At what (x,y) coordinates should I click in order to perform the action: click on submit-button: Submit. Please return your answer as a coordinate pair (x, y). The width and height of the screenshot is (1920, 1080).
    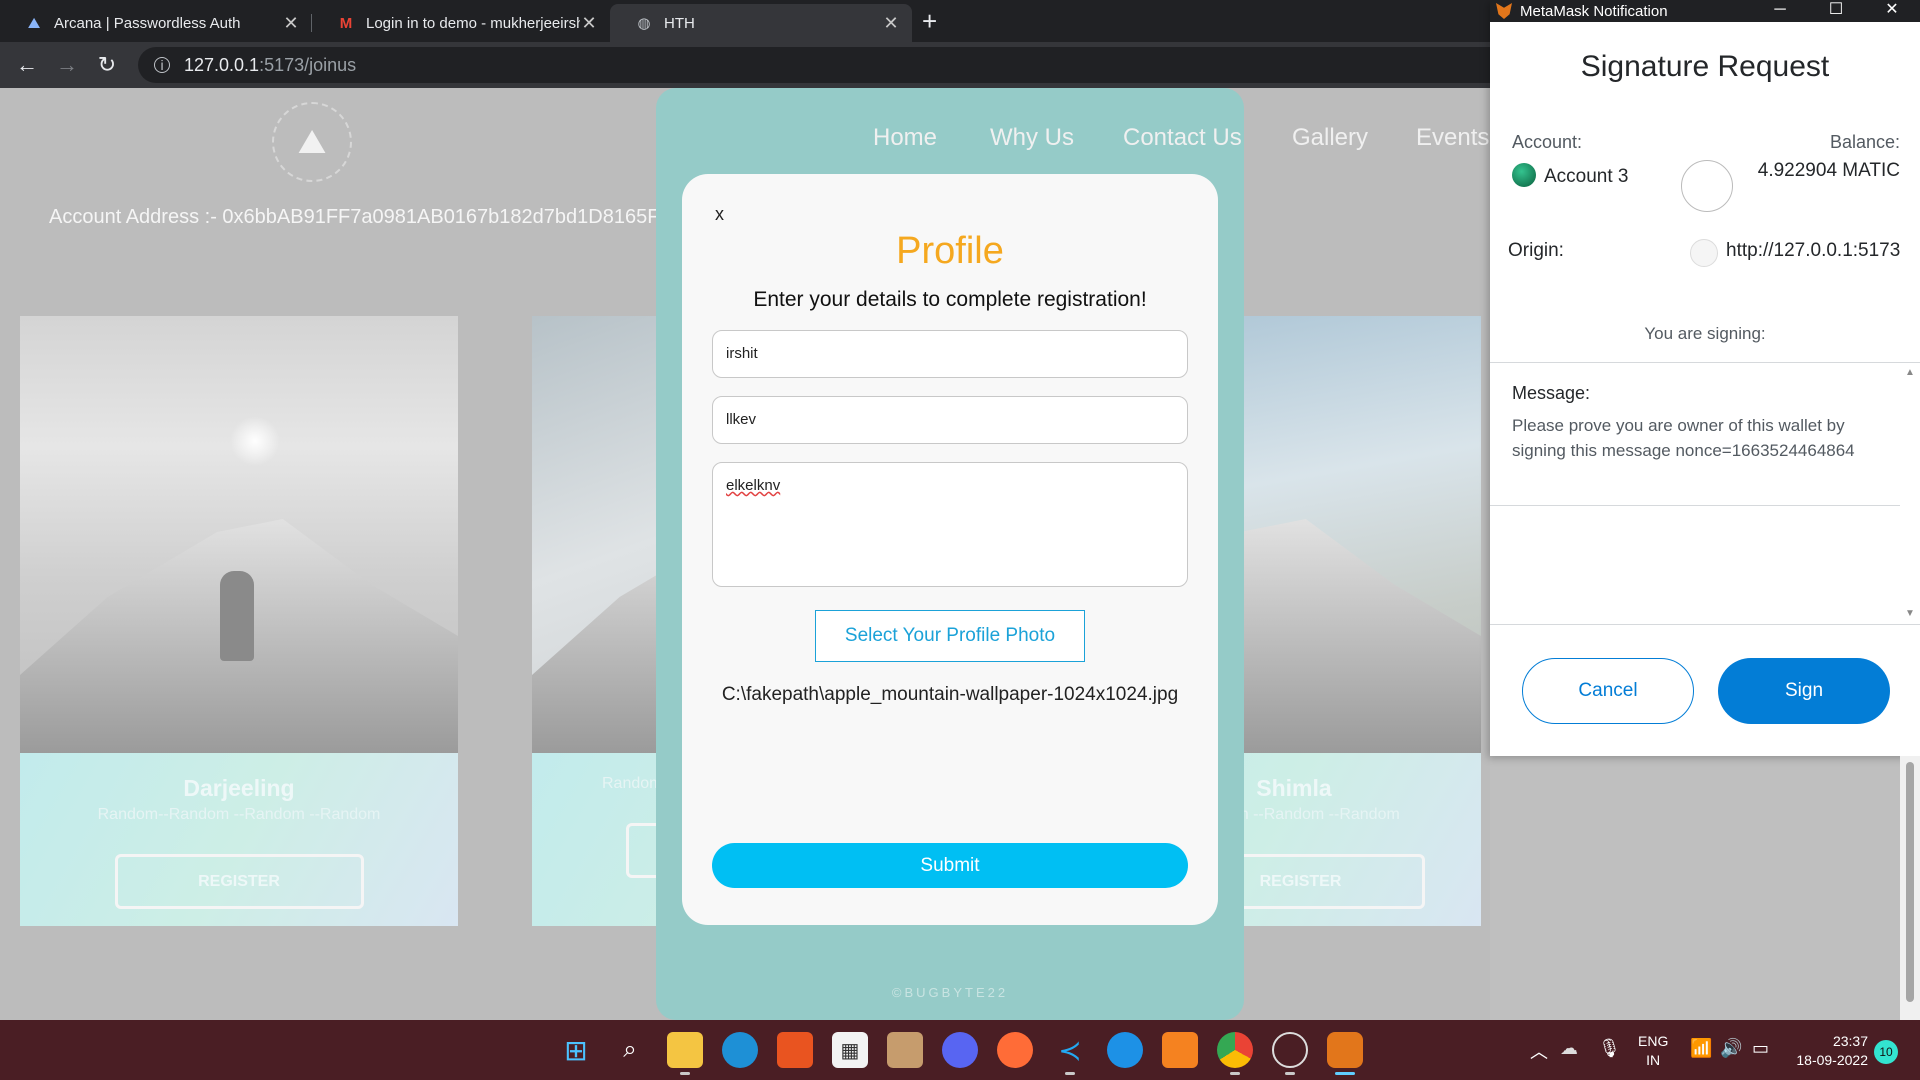
    Looking at the image, I should click on (950, 865).